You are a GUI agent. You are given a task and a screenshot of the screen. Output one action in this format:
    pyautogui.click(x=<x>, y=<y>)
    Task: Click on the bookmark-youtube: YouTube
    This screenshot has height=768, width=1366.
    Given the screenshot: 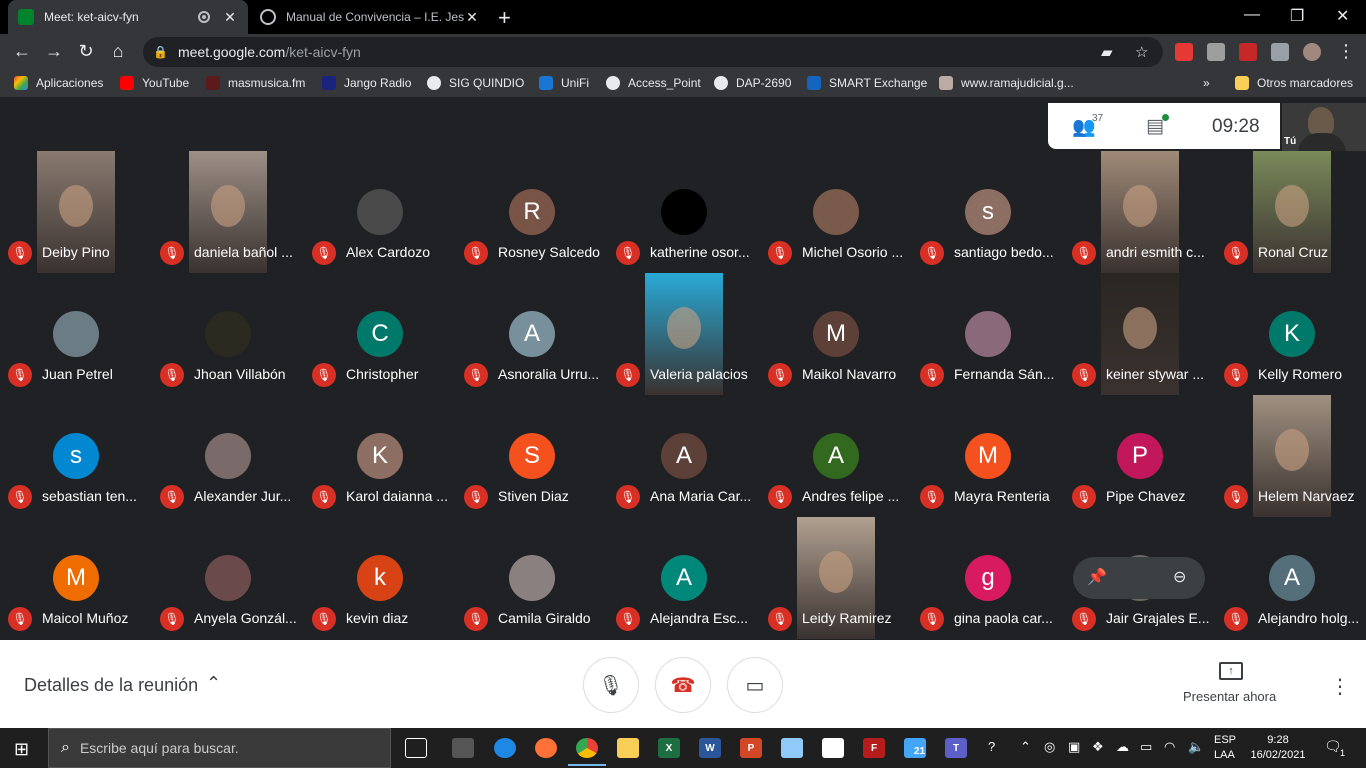 What is the action you would take?
    pyautogui.click(x=154, y=83)
    